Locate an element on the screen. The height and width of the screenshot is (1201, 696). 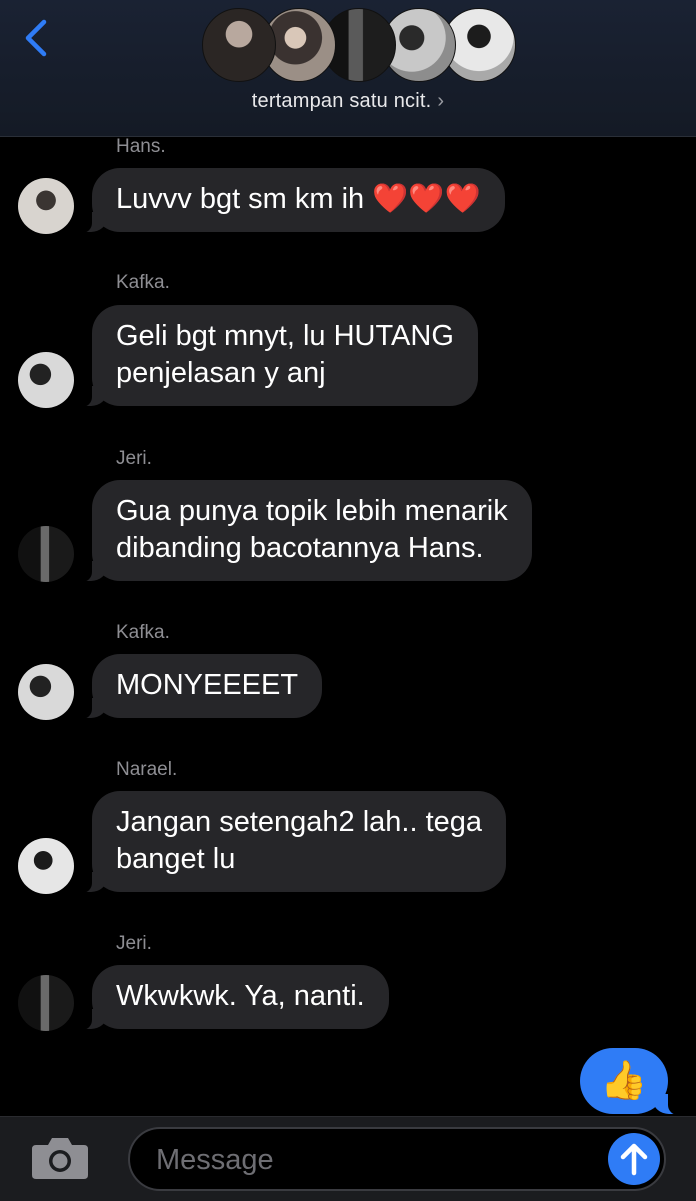
camera-icon is located at coordinates (60, 1158).